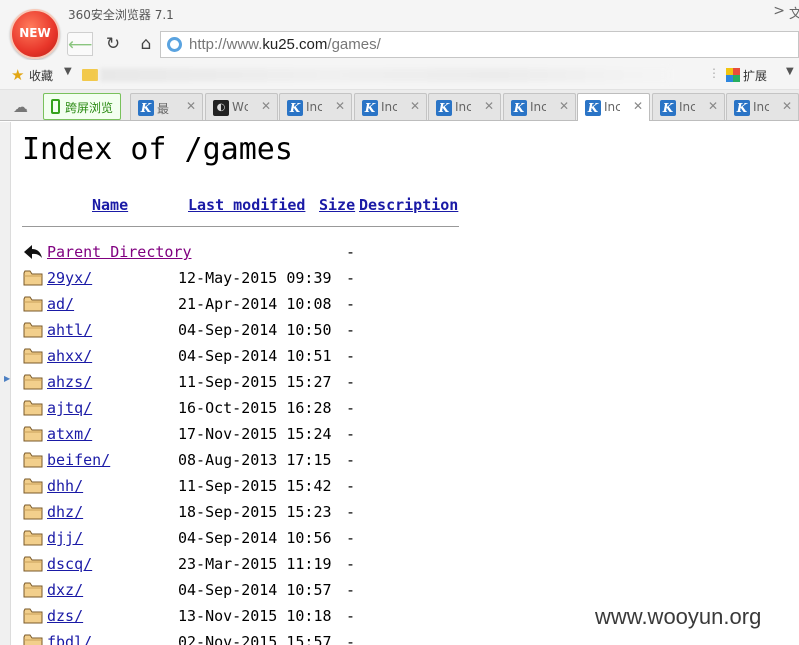 This screenshot has height=645, width=799. Describe the element at coordinates (41, 75) in the screenshot. I see `favorites-button: 收藏` at that location.